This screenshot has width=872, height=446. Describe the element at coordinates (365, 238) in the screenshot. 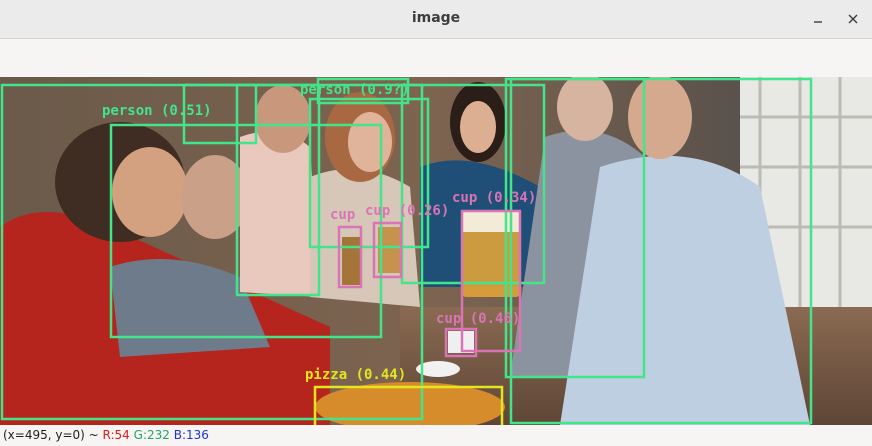

I see `woman-blouse` at that location.